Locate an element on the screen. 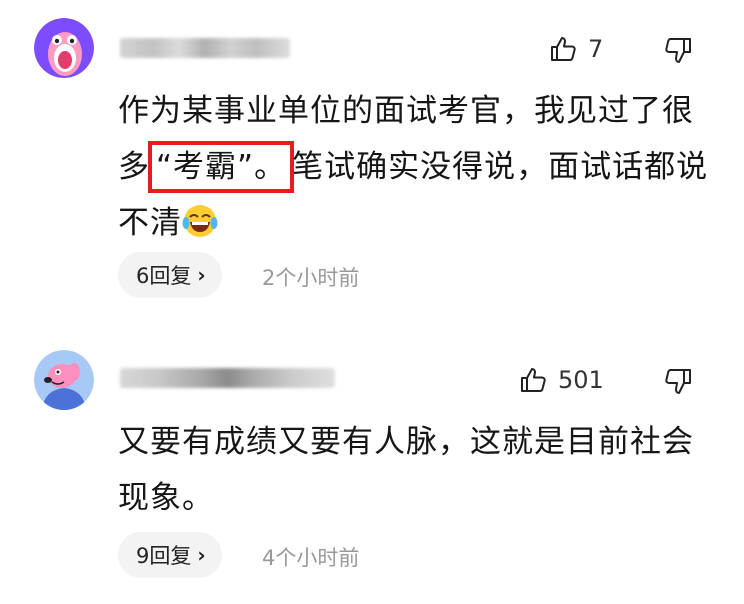  reply-count: 6回复 is located at coordinates (164, 276).